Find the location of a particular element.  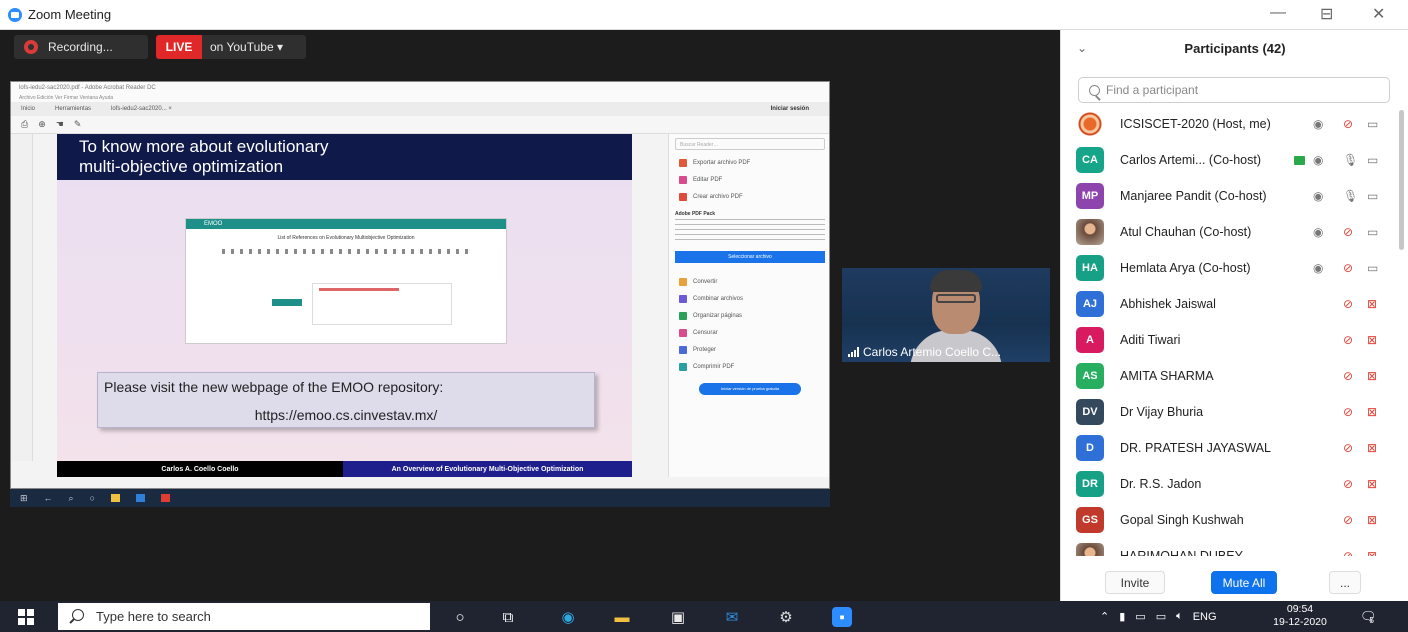

slide-footer-author: Carlos A. Coello Coello is located at coordinates (200, 469).